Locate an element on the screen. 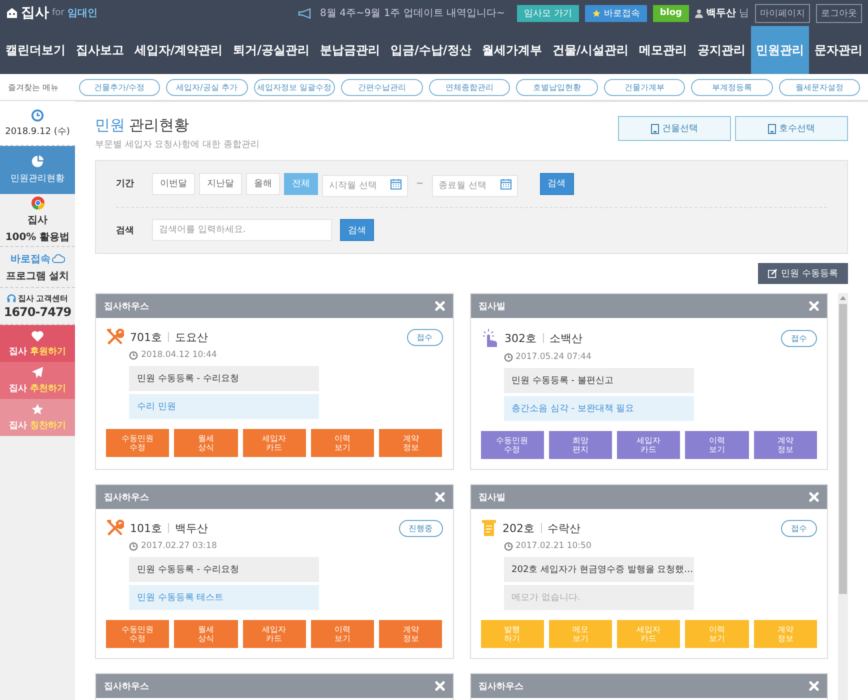 This screenshot has width=868, height=700. quick-access-subtitle: 프로그램 설치 is located at coordinates (38, 275).